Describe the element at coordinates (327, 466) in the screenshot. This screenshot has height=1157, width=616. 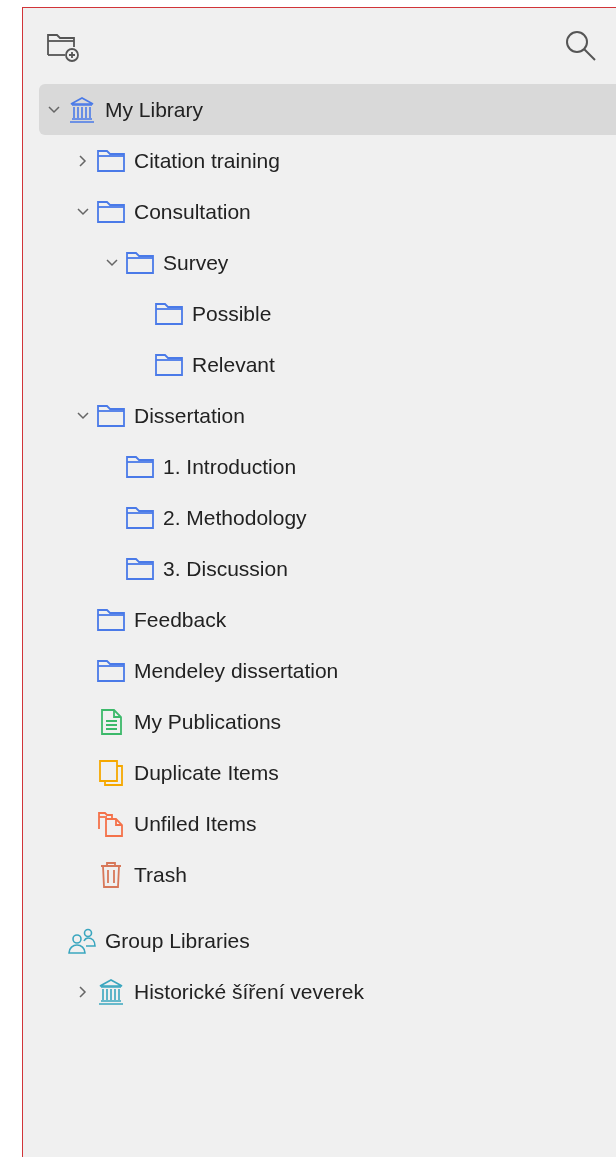
I see `tree-item: 1. Introduction` at that location.